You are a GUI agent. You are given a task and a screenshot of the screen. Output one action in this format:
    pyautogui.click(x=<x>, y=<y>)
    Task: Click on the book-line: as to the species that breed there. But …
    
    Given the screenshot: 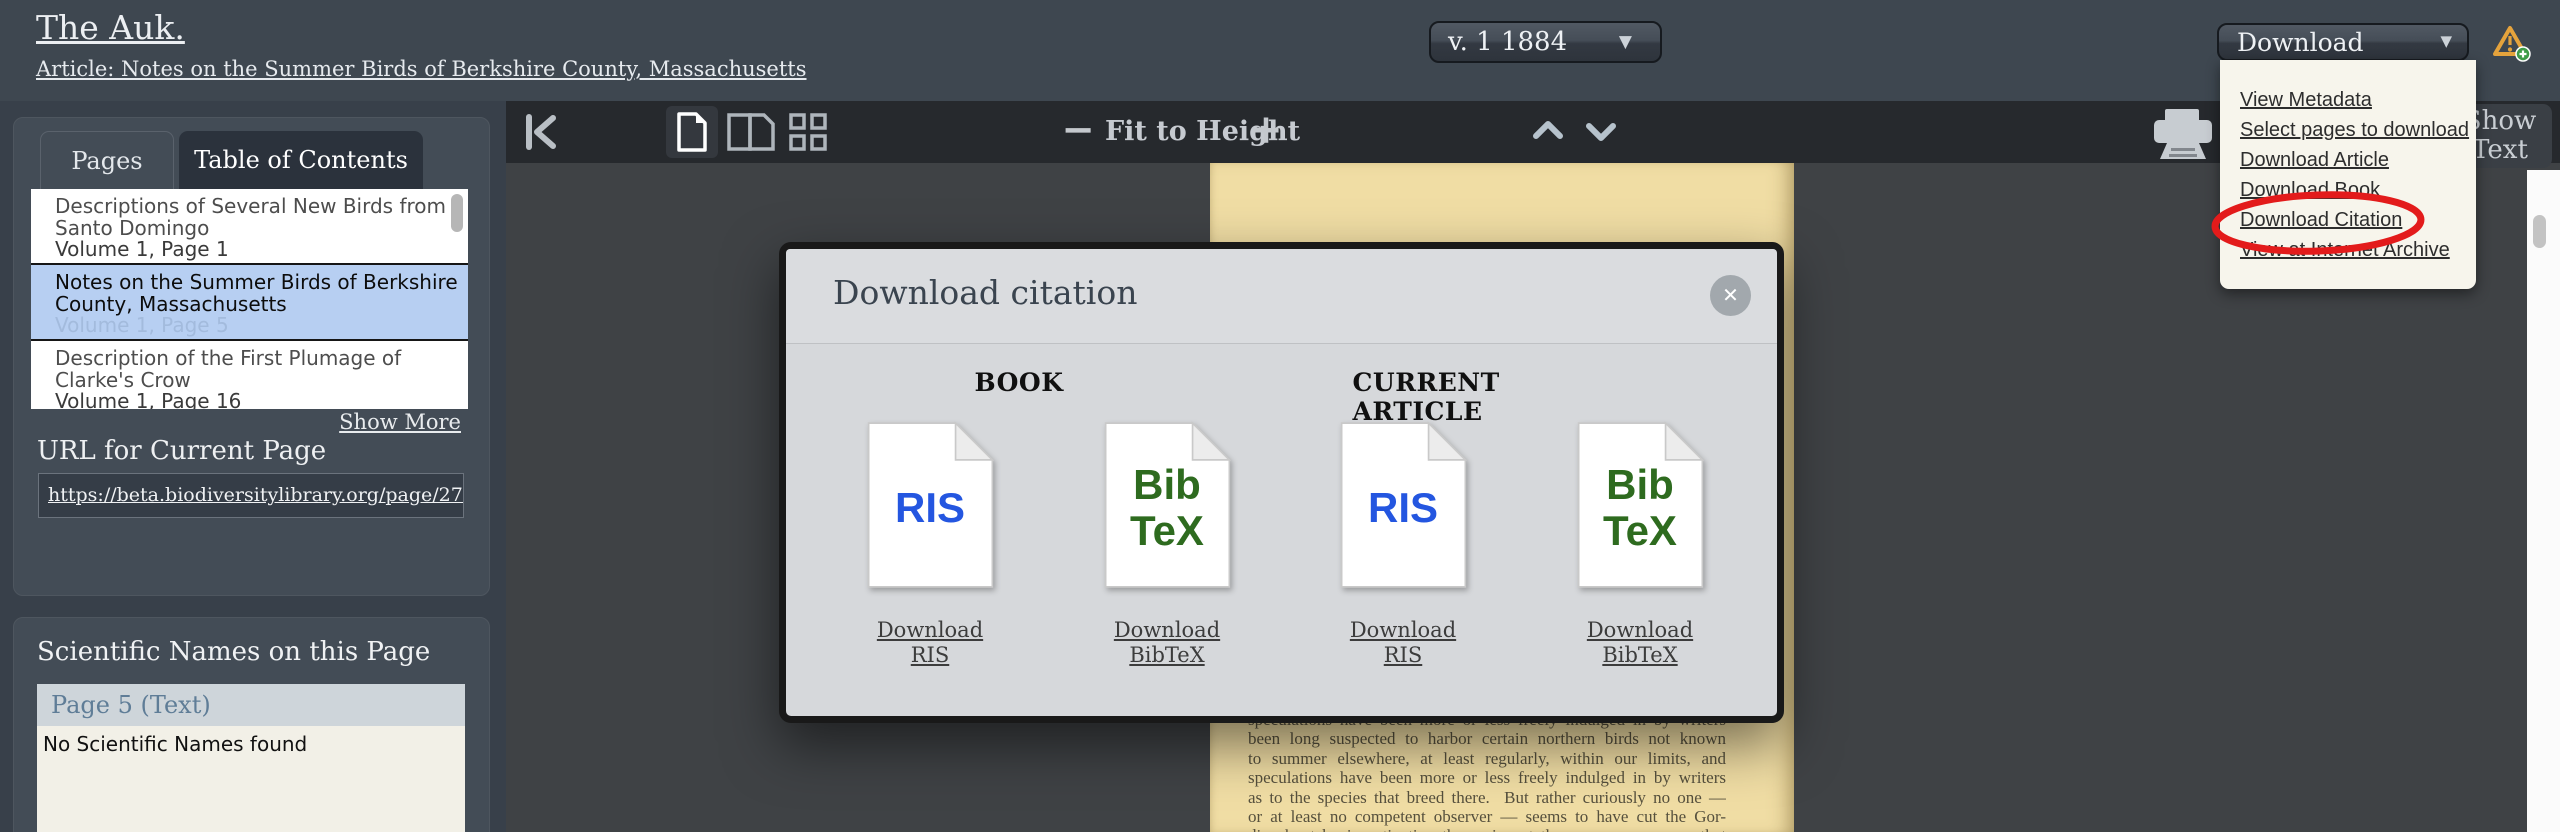 What is the action you would take?
    pyautogui.click(x=1487, y=797)
    